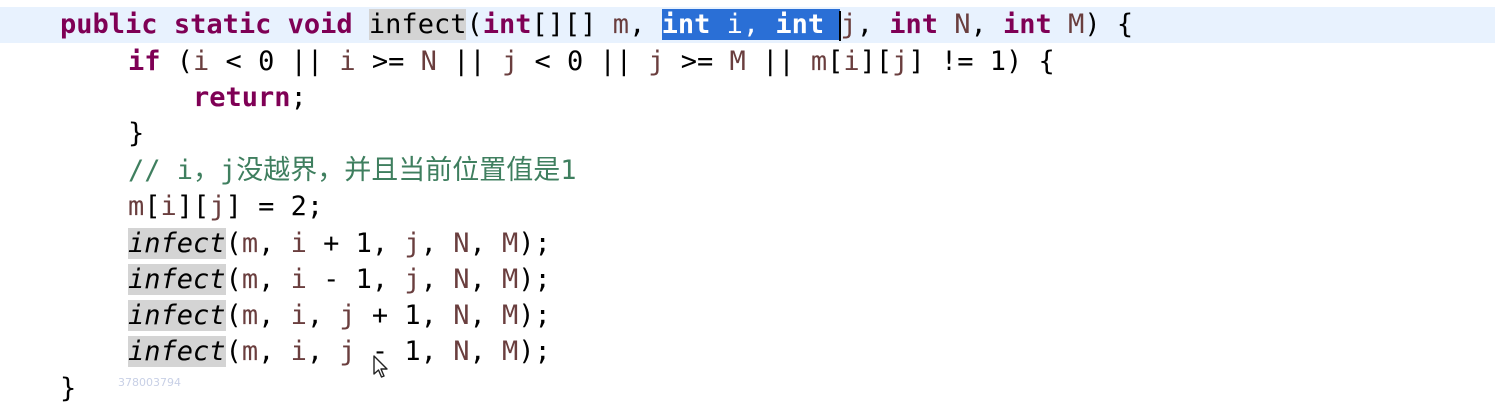 This screenshot has width=1495, height=415. What do you see at coordinates (417, 24) in the screenshot?
I see `method-name-token: infect` at bounding box center [417, 24].